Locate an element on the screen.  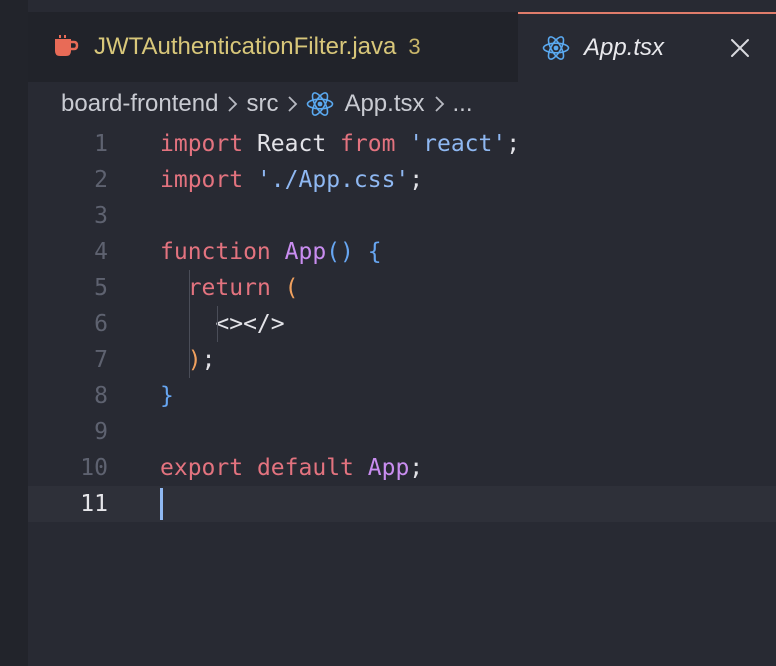
line-number: 2 is located at coordinates (101, 180).